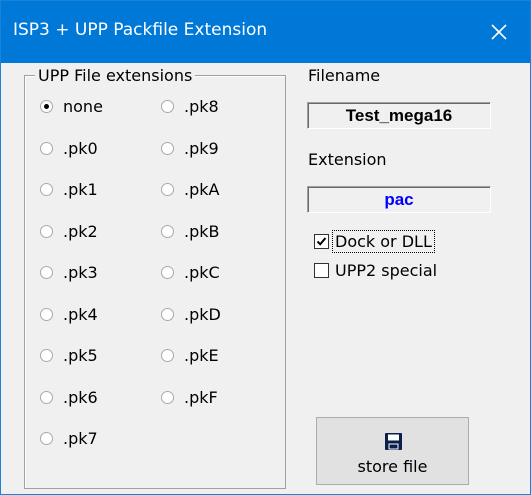  I want to click on close-icon, so click(499, 32).